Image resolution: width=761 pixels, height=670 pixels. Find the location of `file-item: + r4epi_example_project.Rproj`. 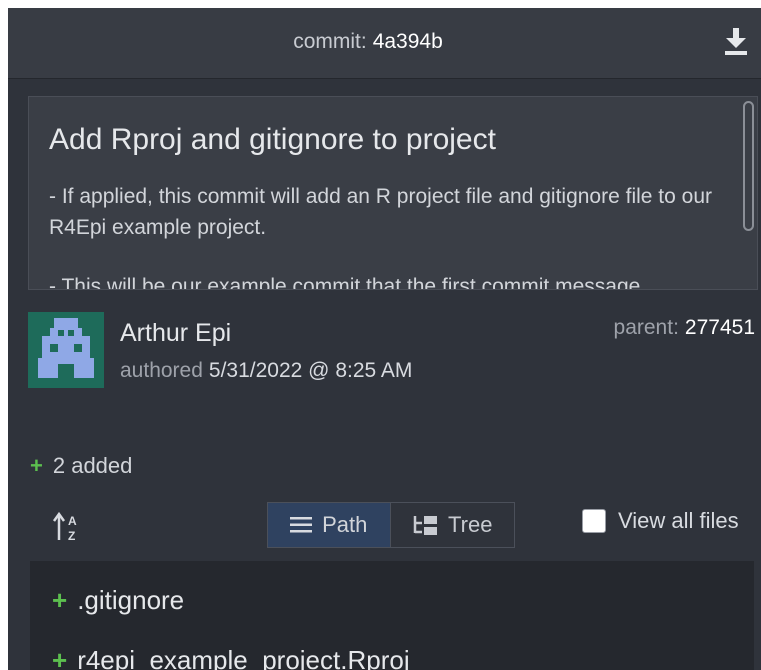

file-item: + r4epi_example_project.Rproj is located at coordinates (231, 657).